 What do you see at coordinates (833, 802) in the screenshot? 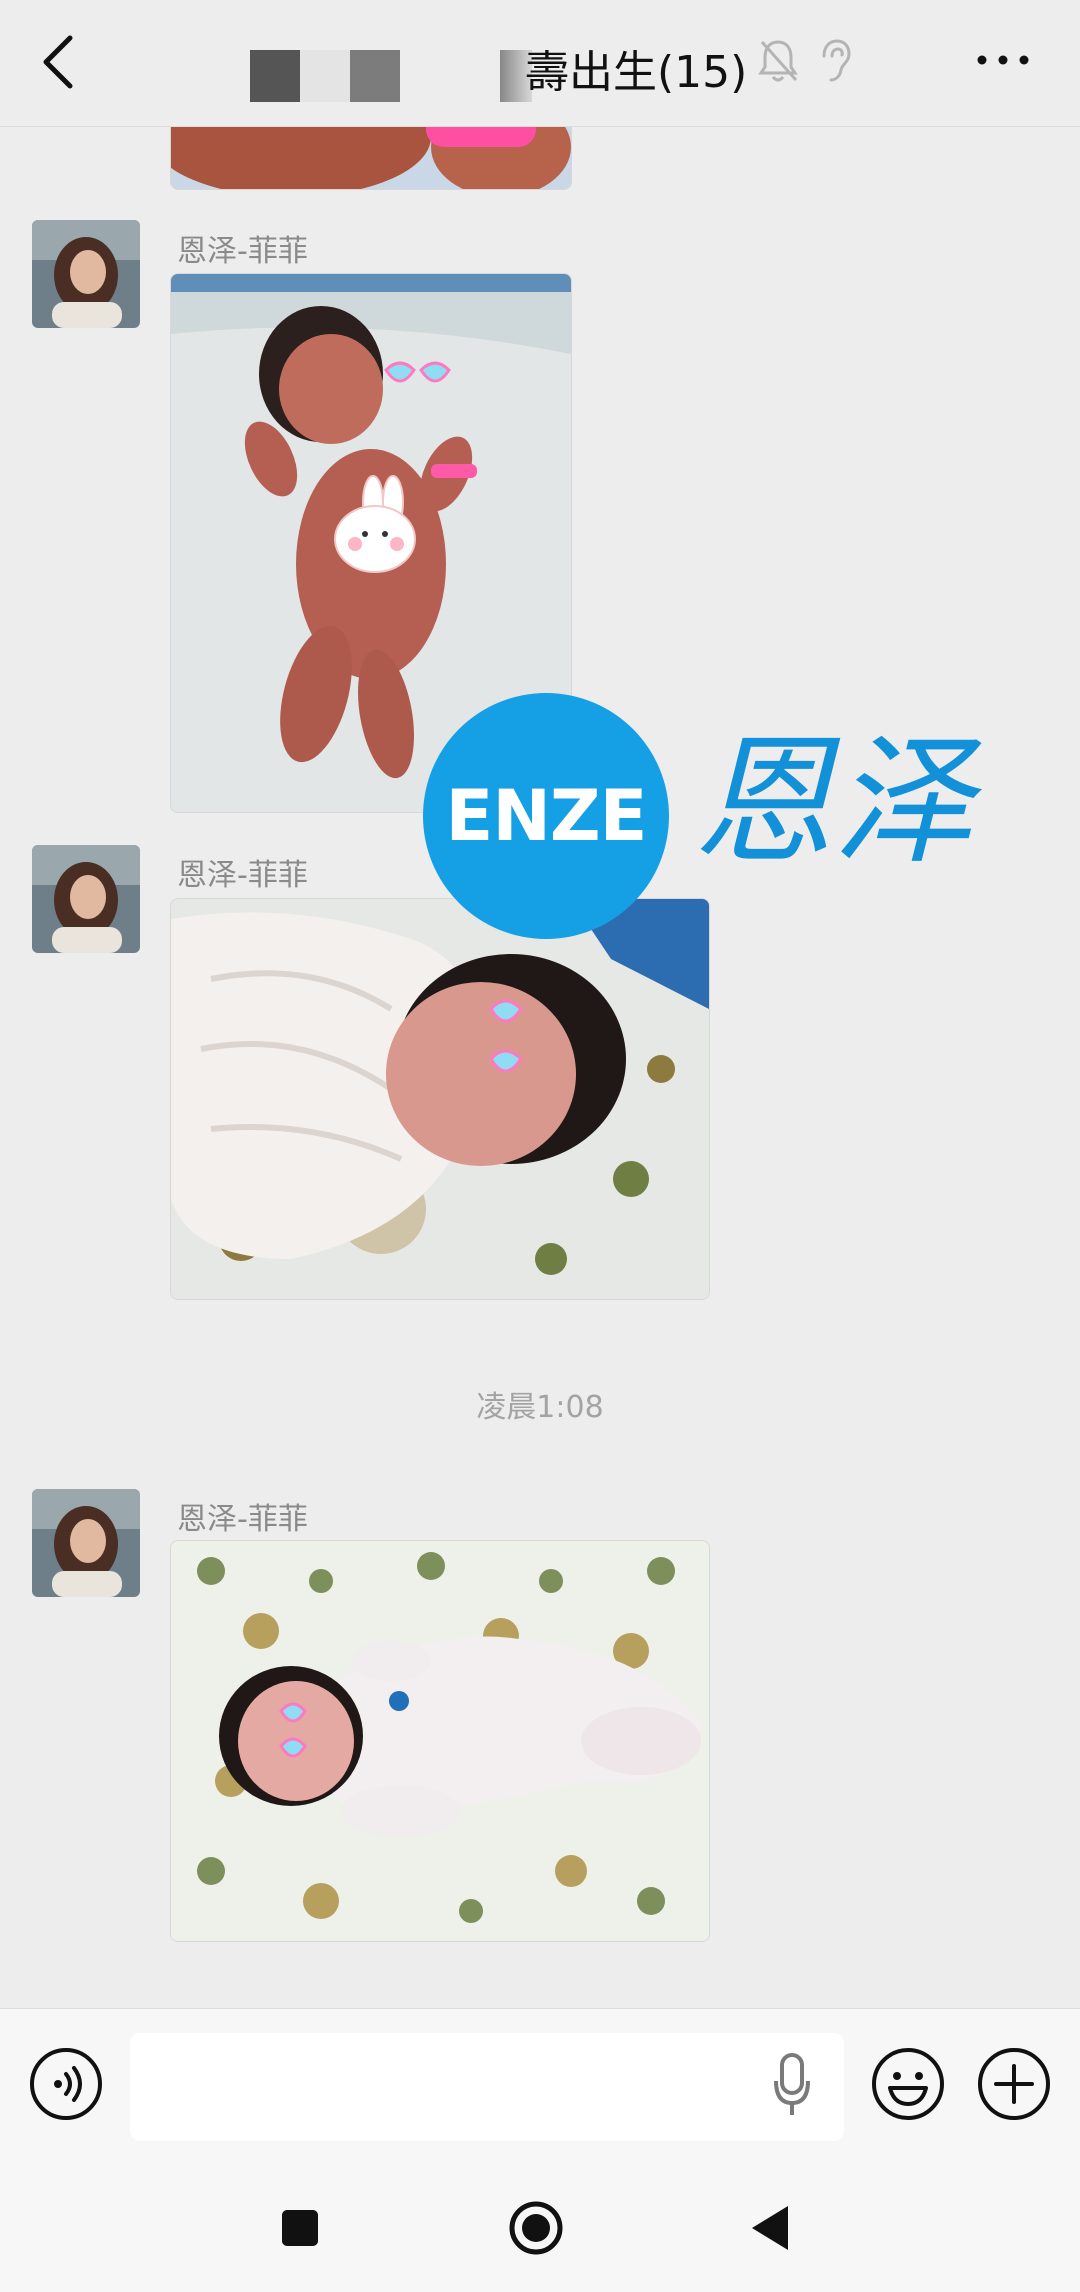
I see `watermark-script: 恩泽` at bounding box center [833, 802].